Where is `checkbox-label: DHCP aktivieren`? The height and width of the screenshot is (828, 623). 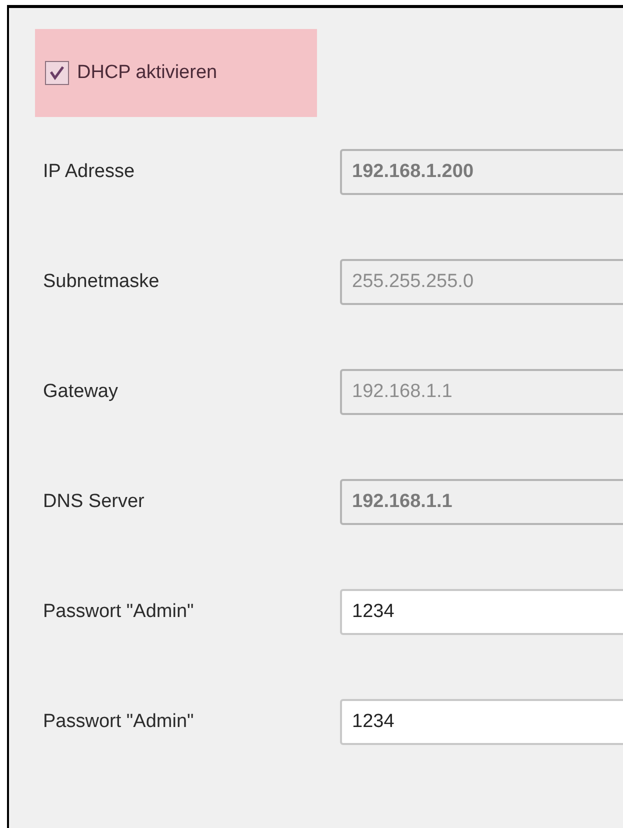
checkbox-label: DHCP aktivieren is located at coordinates (147, 73).